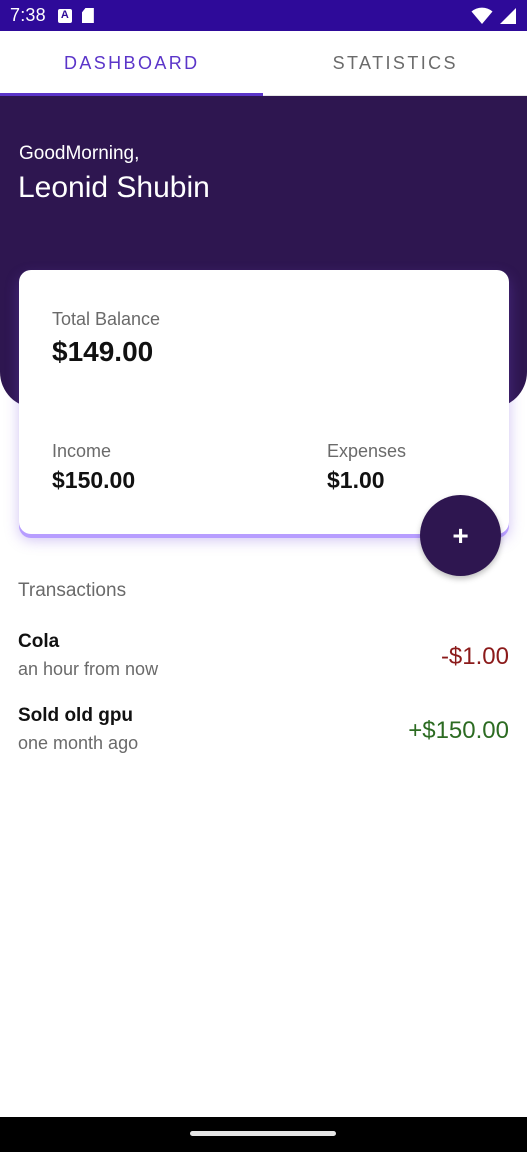 This screenshot has height=1152, width=527. I want to click on add-transaction-button: +, so click(460, 535).